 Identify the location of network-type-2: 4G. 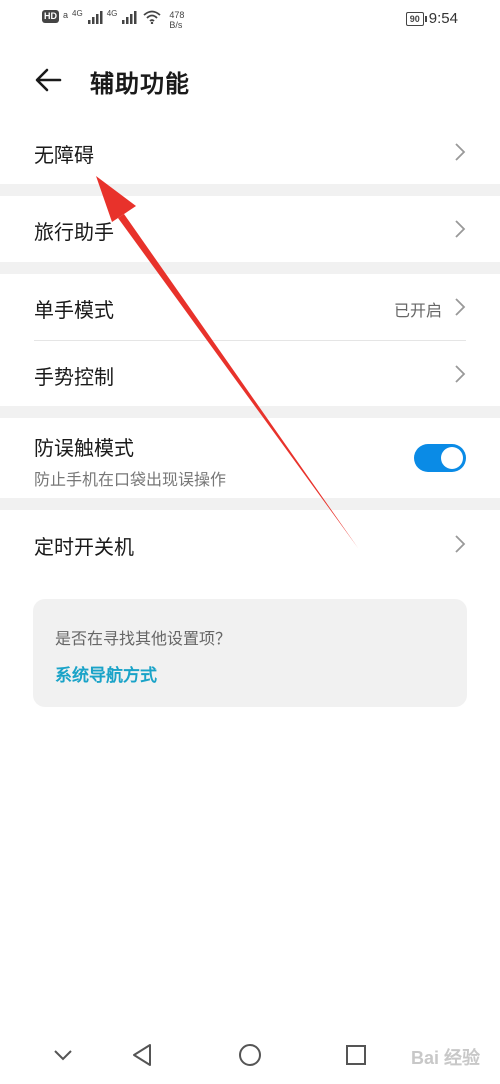
(112, 13).